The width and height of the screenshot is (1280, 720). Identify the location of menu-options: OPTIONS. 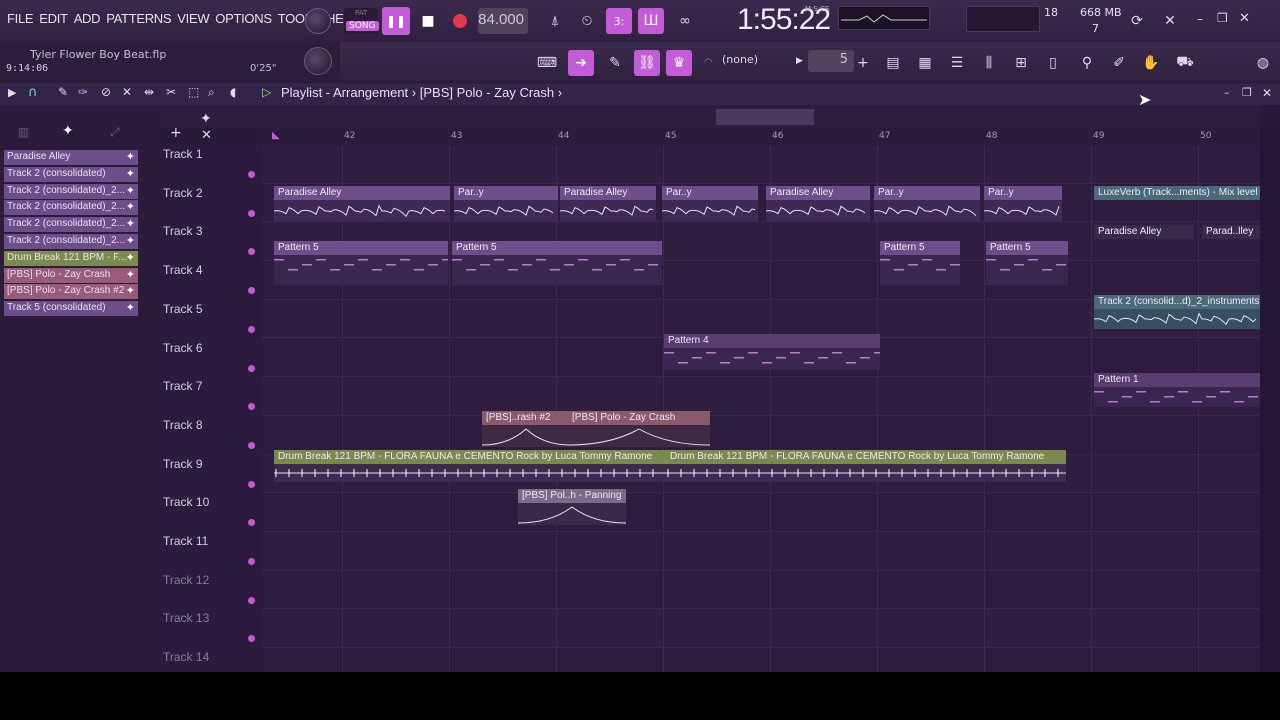
(243, 18).